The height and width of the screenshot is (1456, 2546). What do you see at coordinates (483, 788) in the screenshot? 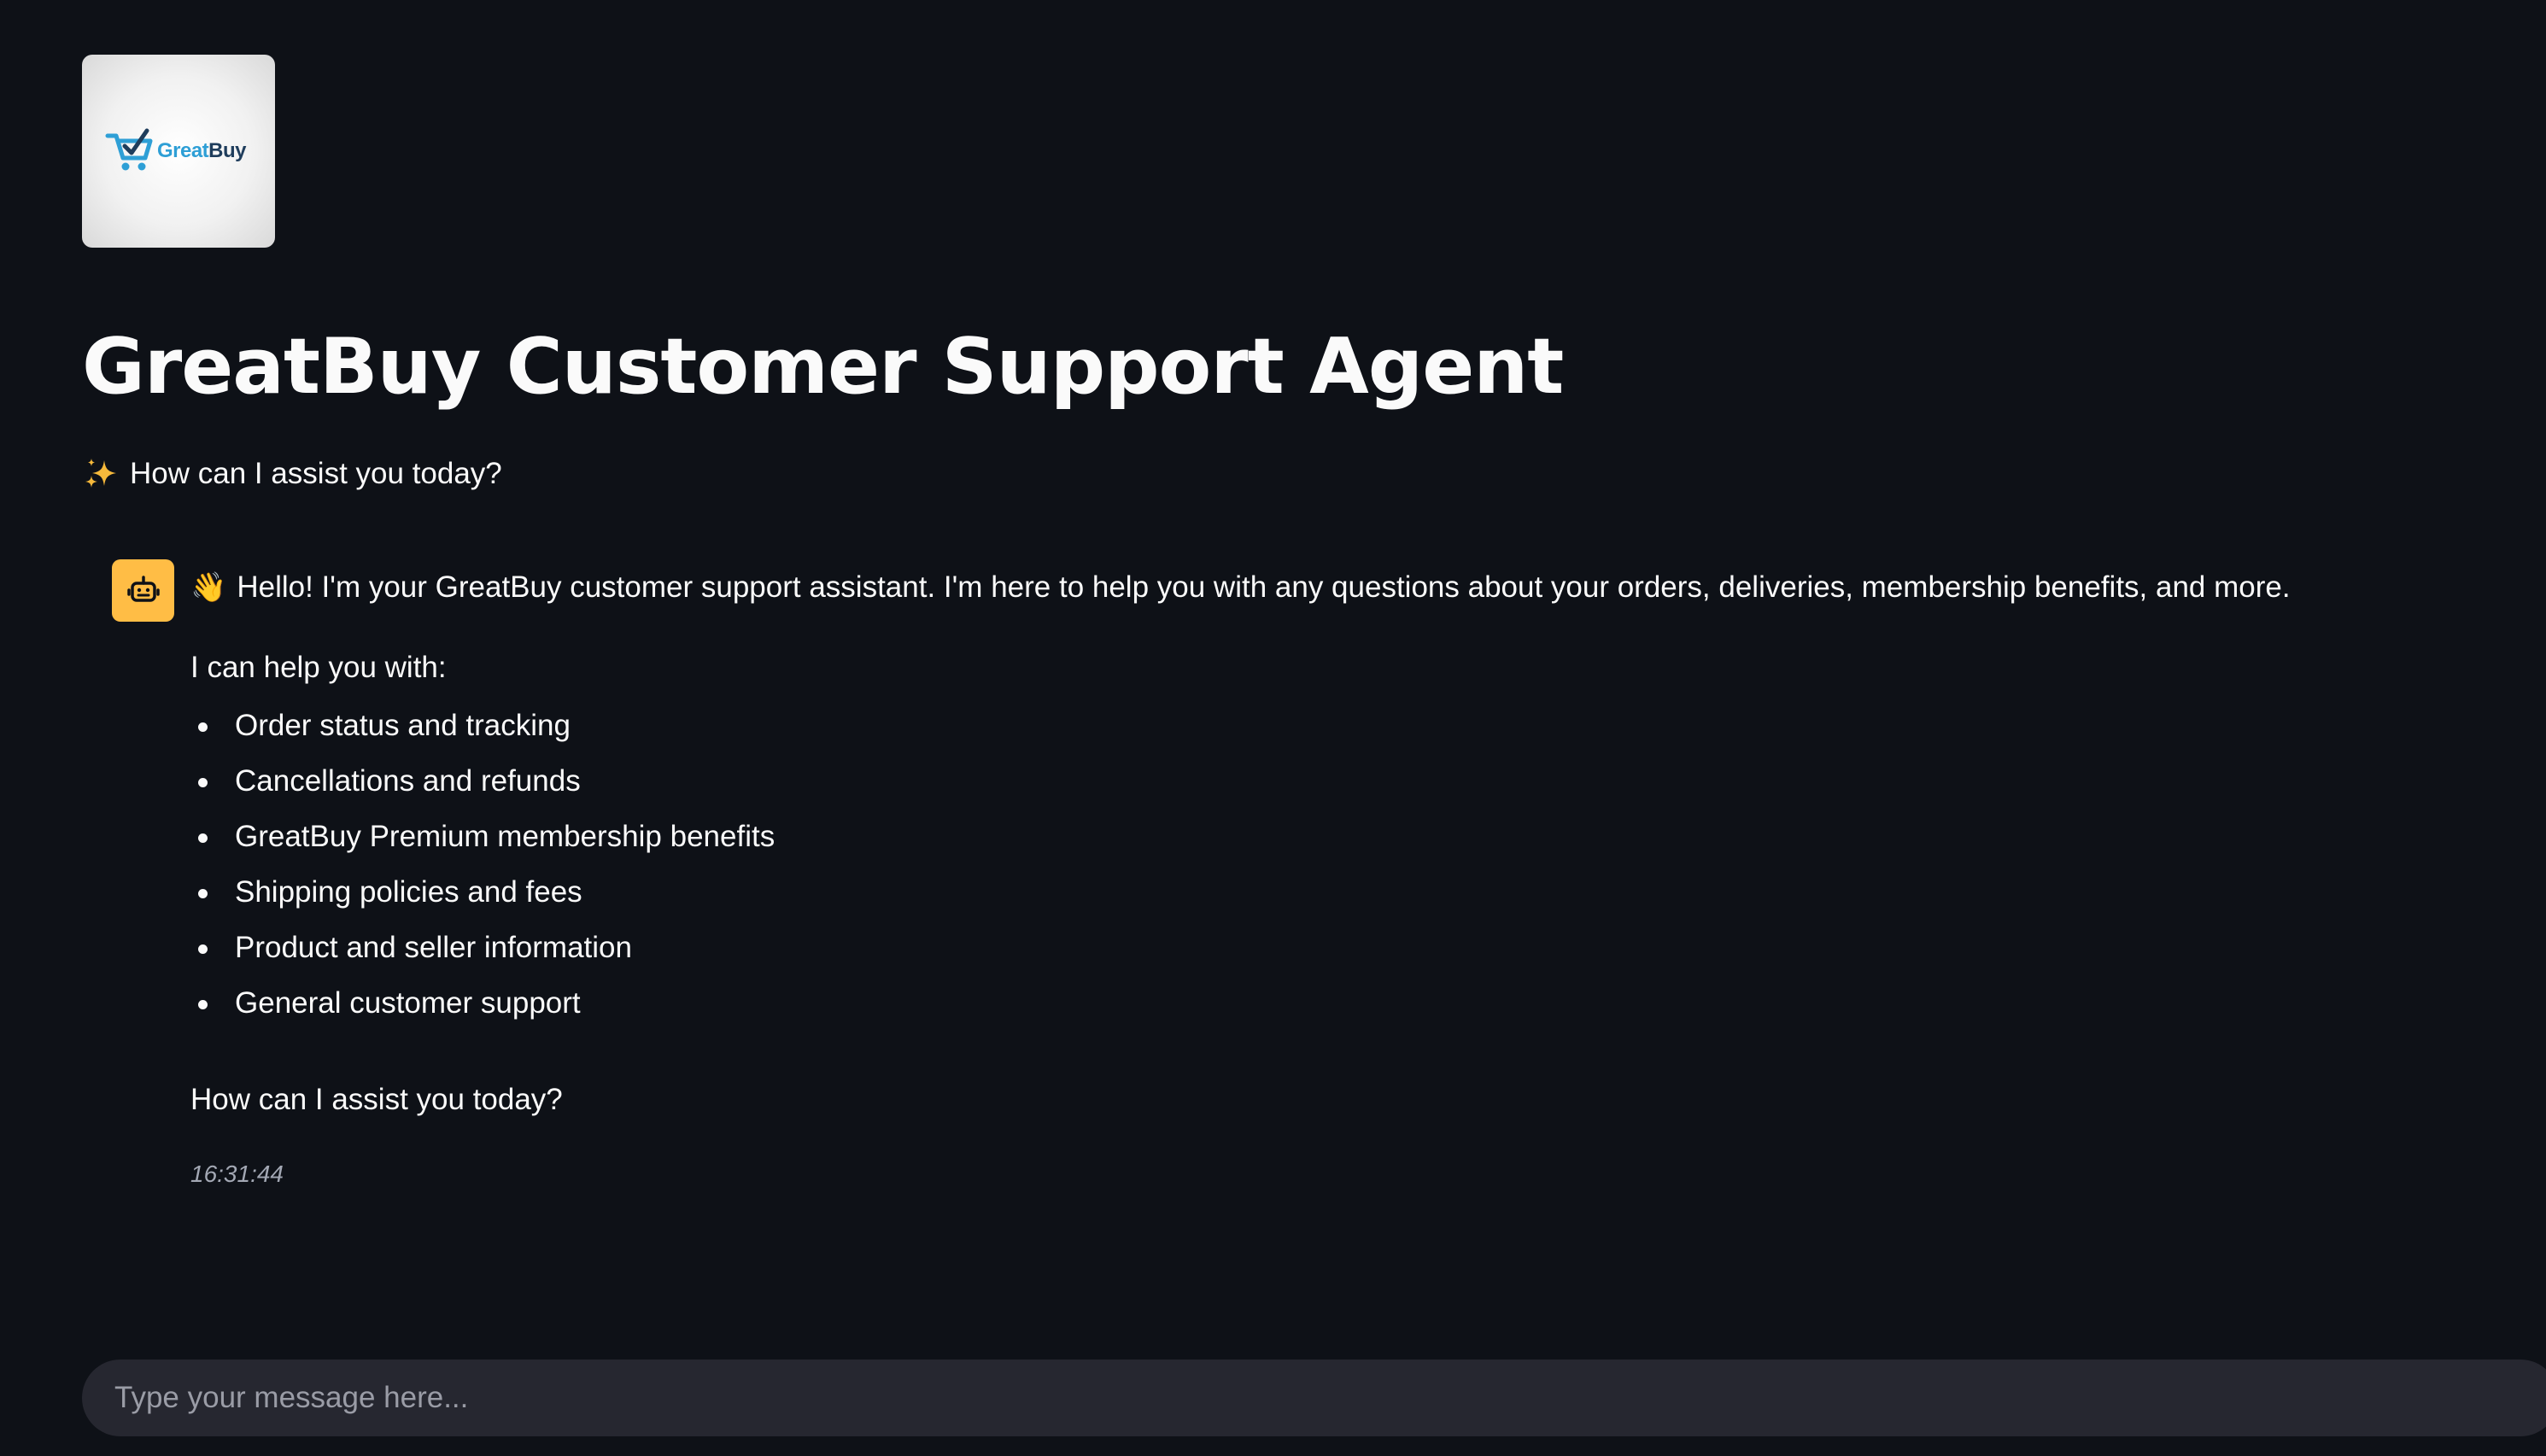
I see `list-item: Cancellations and refunds` at bounding box center [483, 788].